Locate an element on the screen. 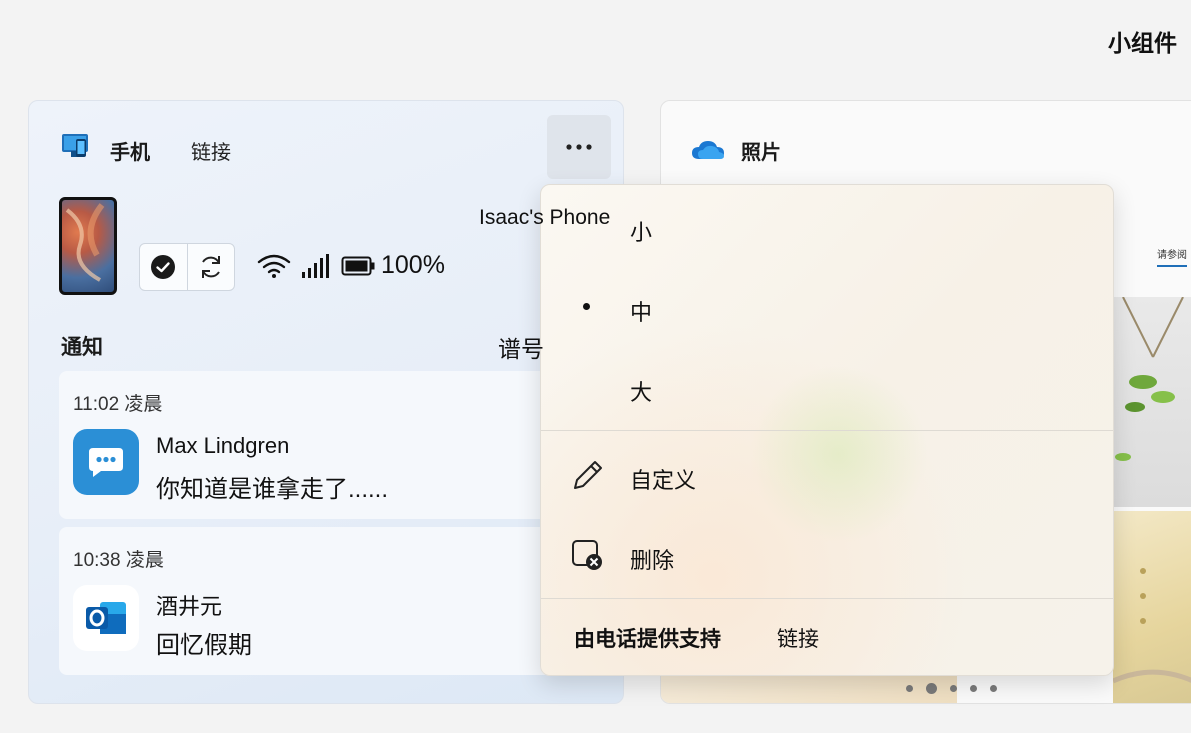  plant-photo is located at coordinates (1149, 378).